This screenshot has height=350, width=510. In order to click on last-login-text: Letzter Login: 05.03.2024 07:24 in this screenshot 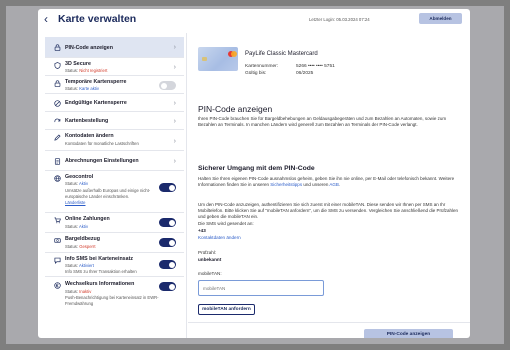, I will do `click(339, 19)`.